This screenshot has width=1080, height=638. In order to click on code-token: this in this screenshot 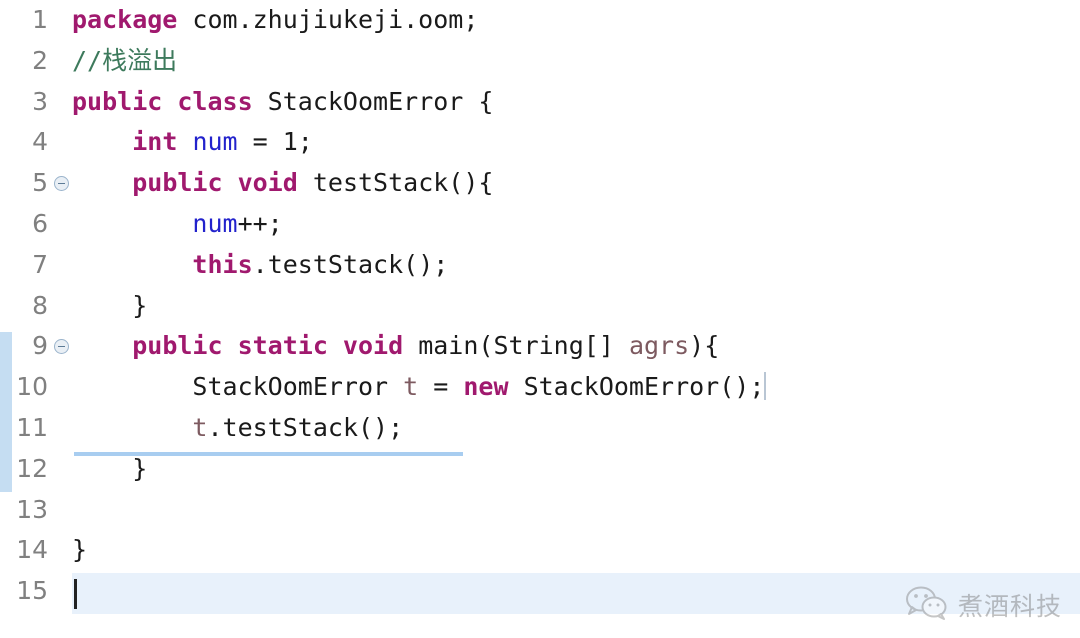, I will do `click(222, 264)`.